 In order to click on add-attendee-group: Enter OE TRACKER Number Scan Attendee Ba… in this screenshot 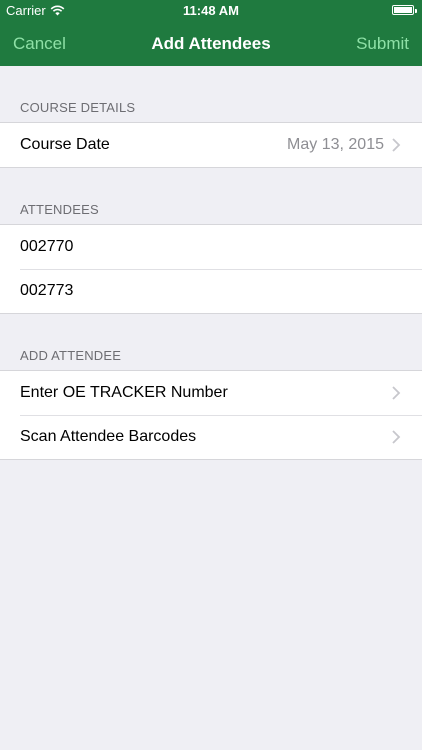, I will do `click(211, 415)`.